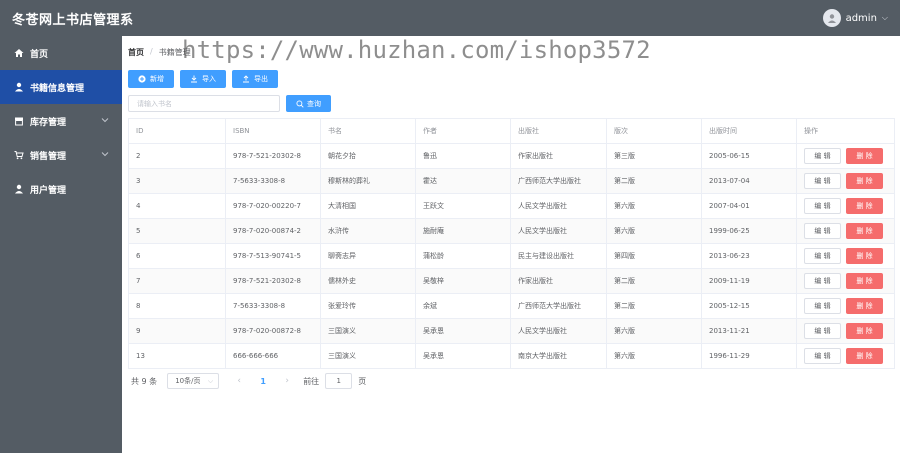 The height and width of the screenshot is (453, 900). Describe the element at coordinates (861, 18) in the screenshot. I see `username: admin` at that location.